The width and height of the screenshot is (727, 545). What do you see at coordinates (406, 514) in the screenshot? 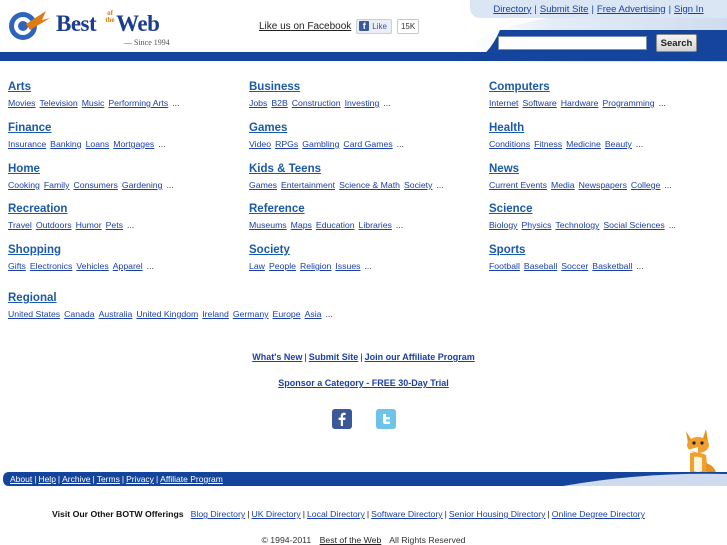
I see `offering-link-software-directory: Software Directory` at bounding box center [406, 514].